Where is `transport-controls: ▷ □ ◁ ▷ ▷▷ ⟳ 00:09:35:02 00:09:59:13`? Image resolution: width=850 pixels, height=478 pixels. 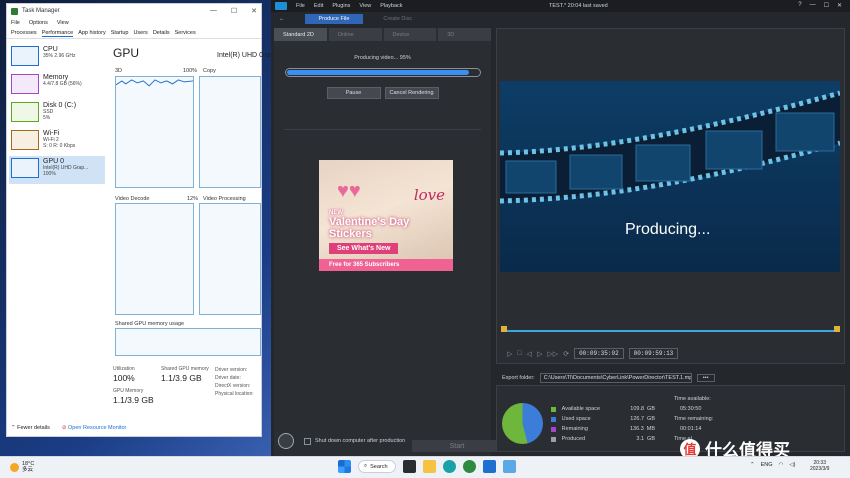
transport-controls: ▷ □ ◁ ▷ ▷▷ ⟳ 00:09:35:02 00:09:59:13 is located at coordinates (593, 353).